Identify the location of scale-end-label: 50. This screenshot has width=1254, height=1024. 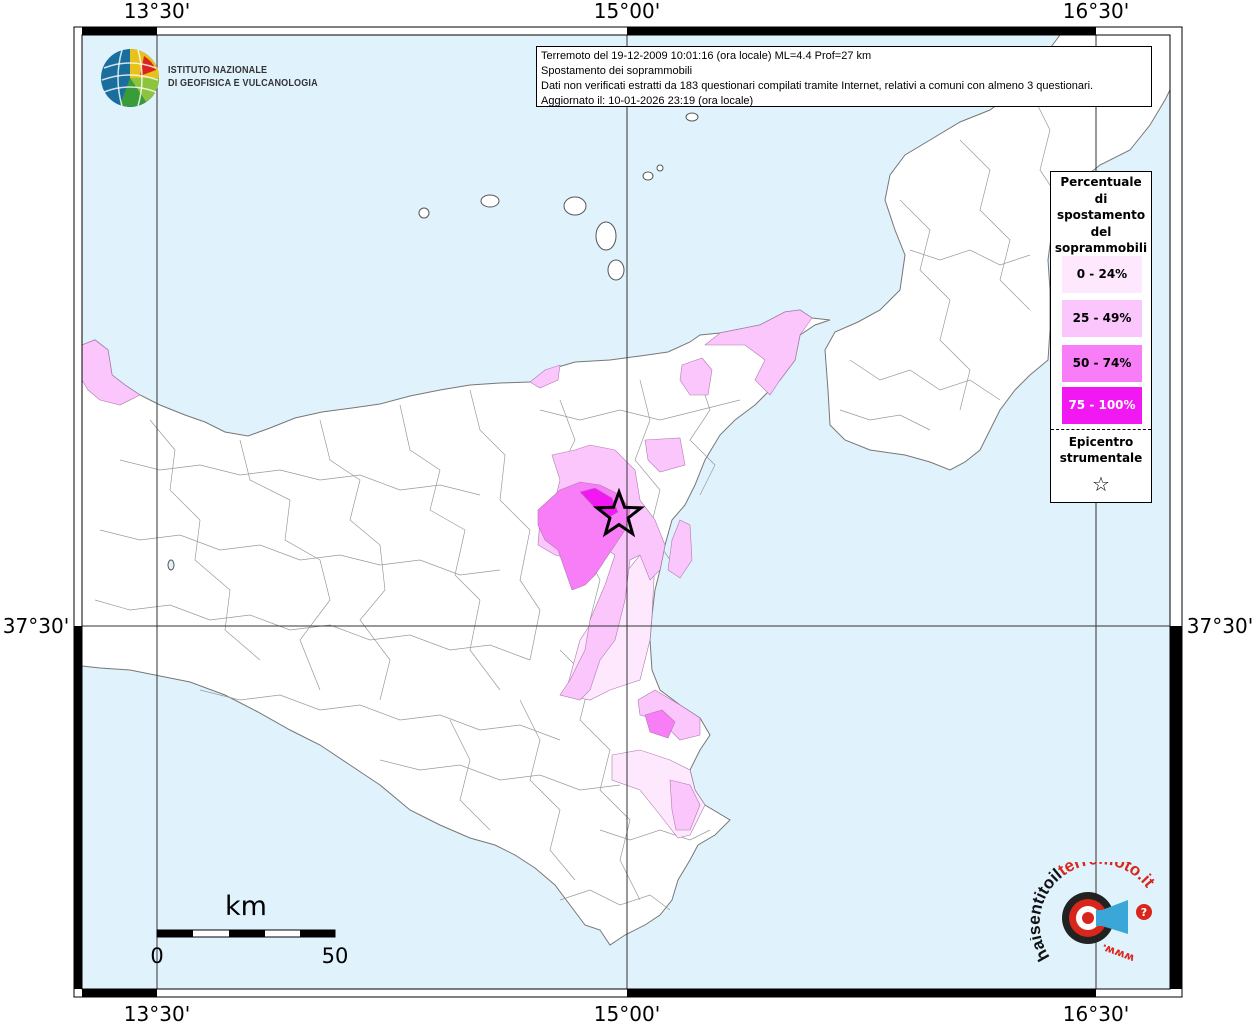
(335, 956).